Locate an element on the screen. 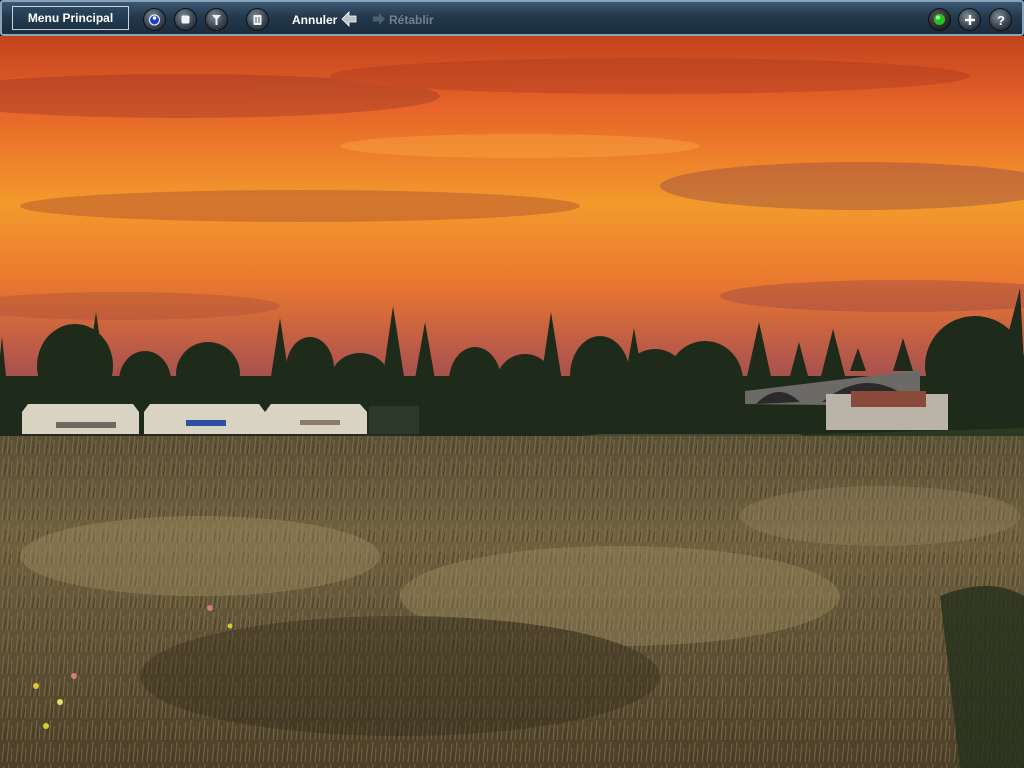 Image resolution: width=1024 pixels, height=768 pixels. help-button: ? is located at coordinates (1000, 19).